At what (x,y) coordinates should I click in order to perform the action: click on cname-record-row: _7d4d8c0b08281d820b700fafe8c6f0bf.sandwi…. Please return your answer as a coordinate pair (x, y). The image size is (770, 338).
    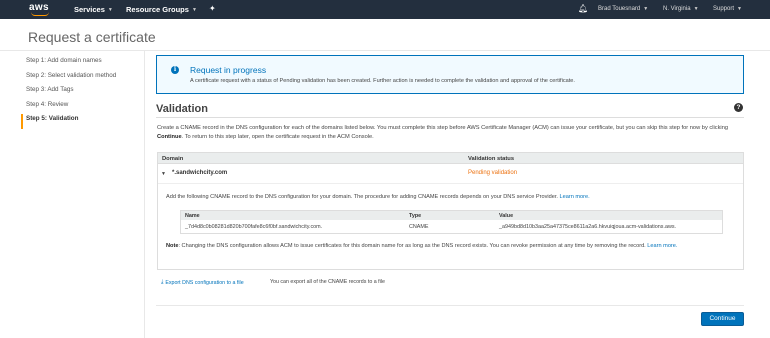
    Looking at the image, I should click on (451, 227).